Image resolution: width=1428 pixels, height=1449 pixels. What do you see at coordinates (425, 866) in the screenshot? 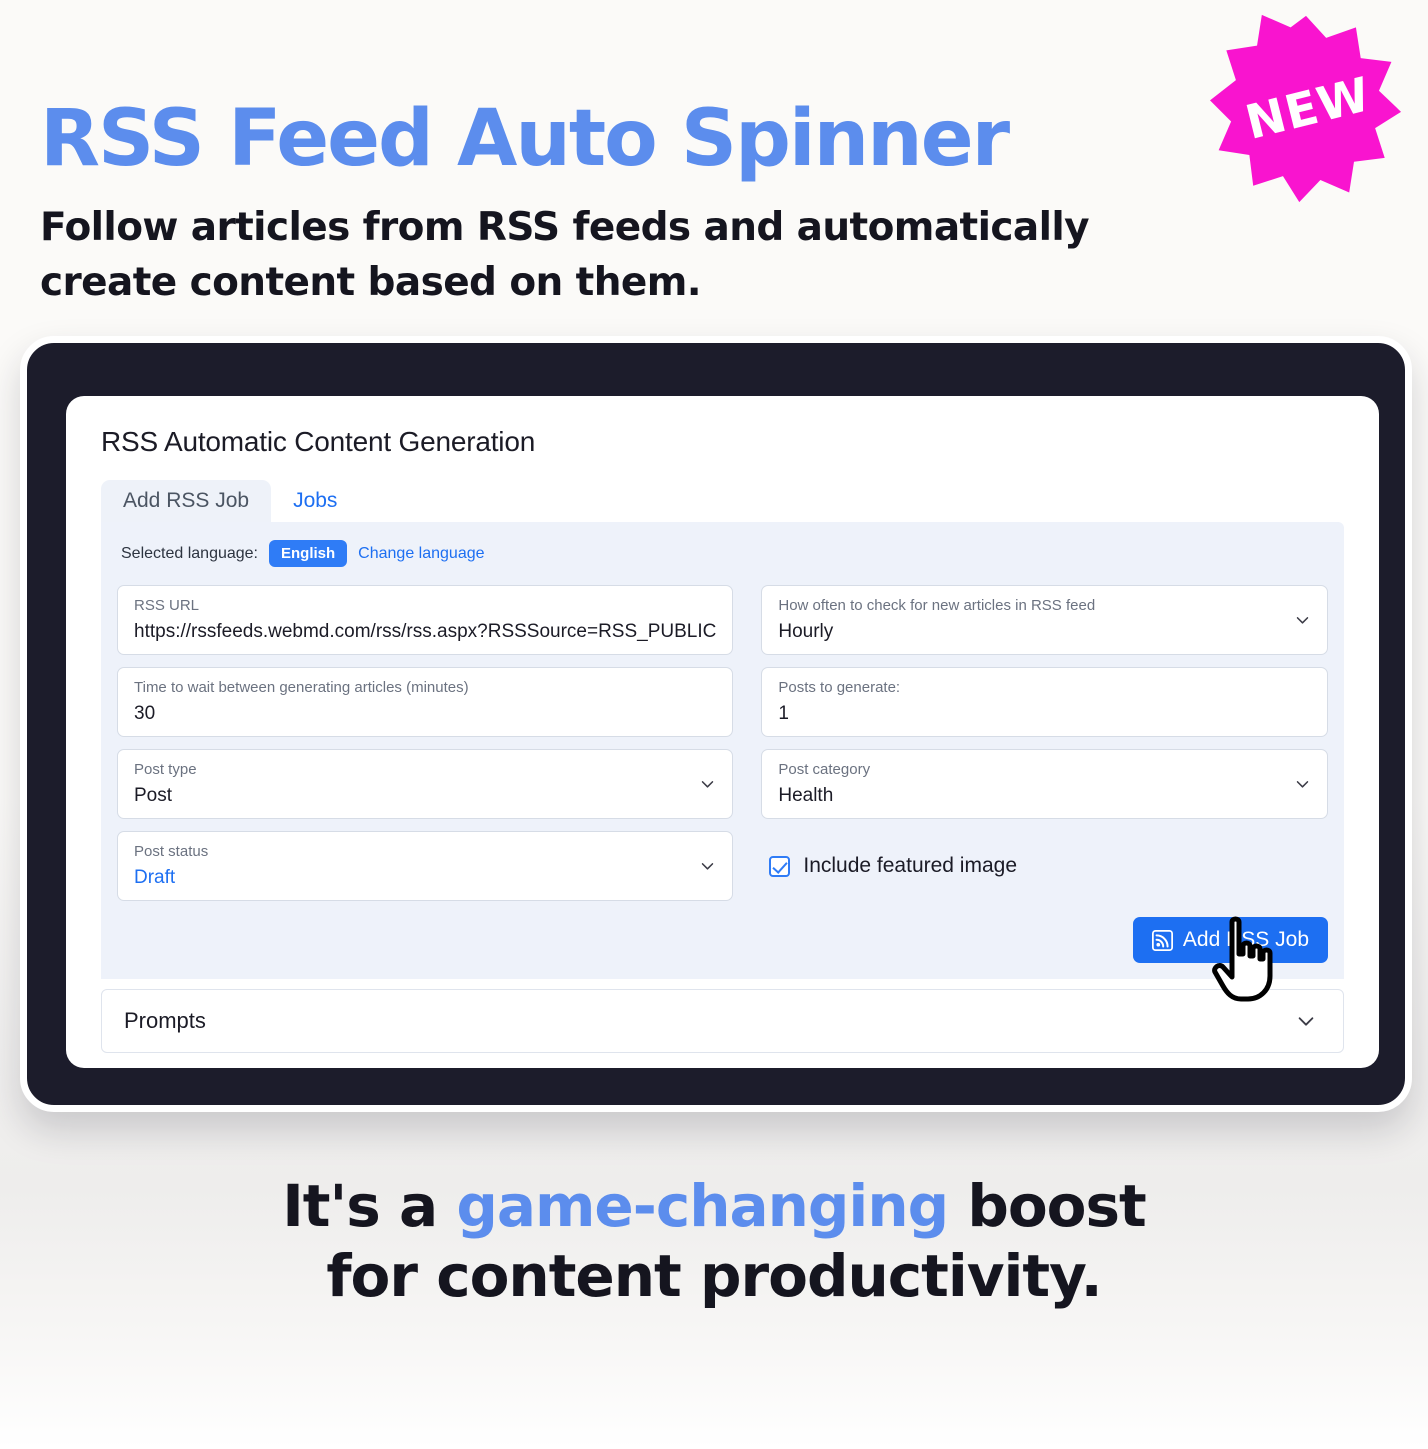
I see `post-status-select: Post status Draft` at bounding box center [425, 866].